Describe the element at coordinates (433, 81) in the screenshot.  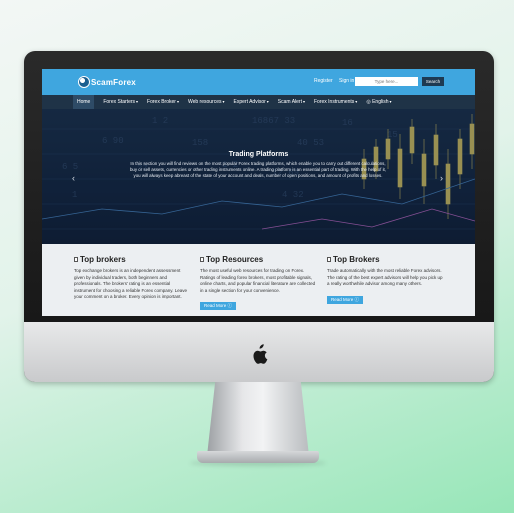
I see `search-button: Search` at that location.